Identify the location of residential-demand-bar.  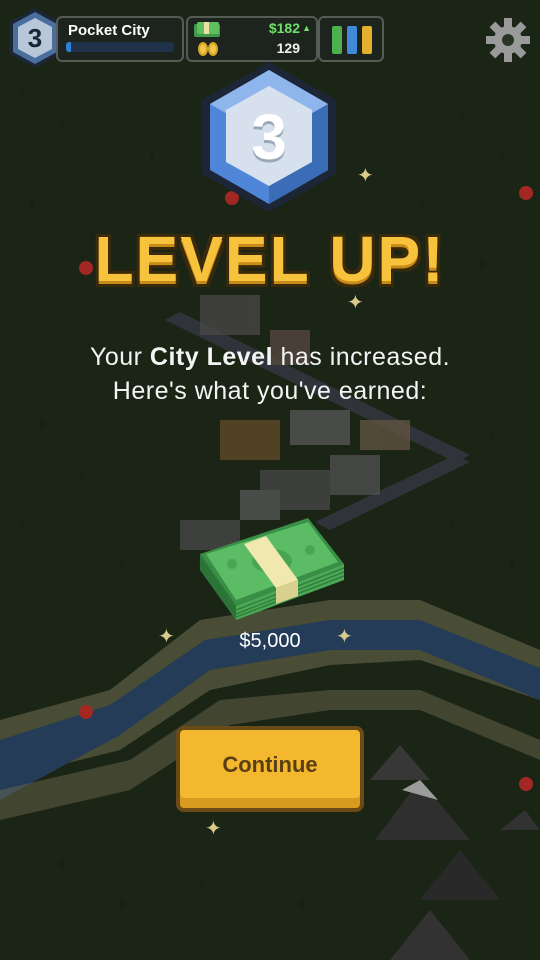
(337, 40).